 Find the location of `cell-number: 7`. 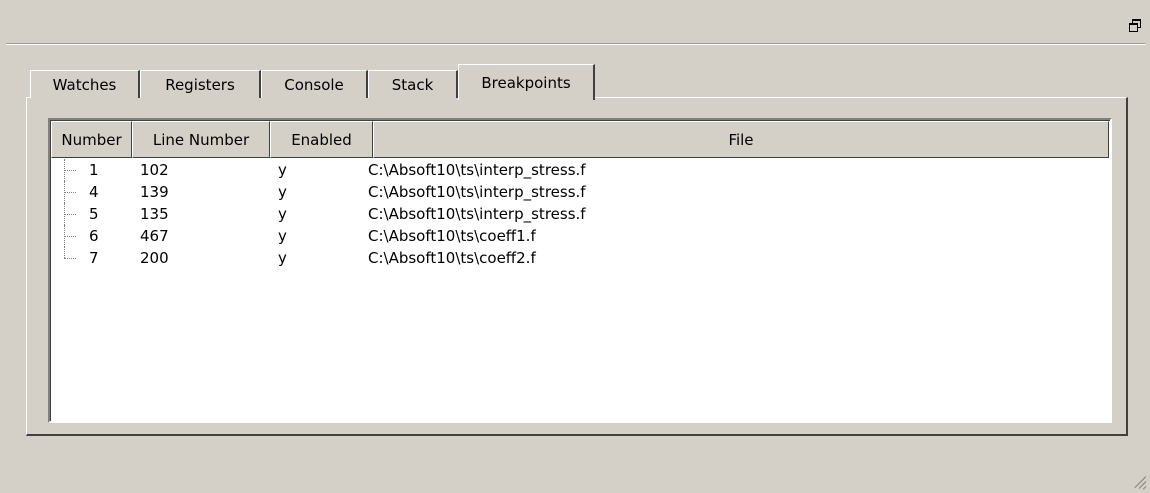

cell-number: 7 is located at coordinates (94, 258).